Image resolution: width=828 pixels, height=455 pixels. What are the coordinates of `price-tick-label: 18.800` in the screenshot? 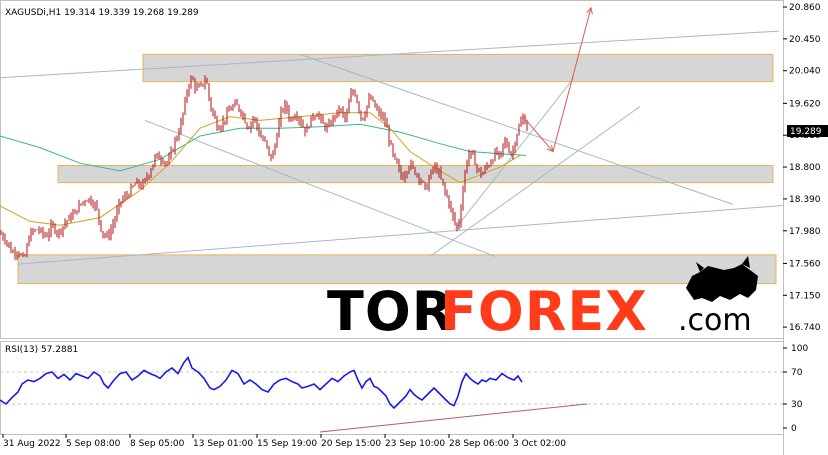 It's located at (805, 168).